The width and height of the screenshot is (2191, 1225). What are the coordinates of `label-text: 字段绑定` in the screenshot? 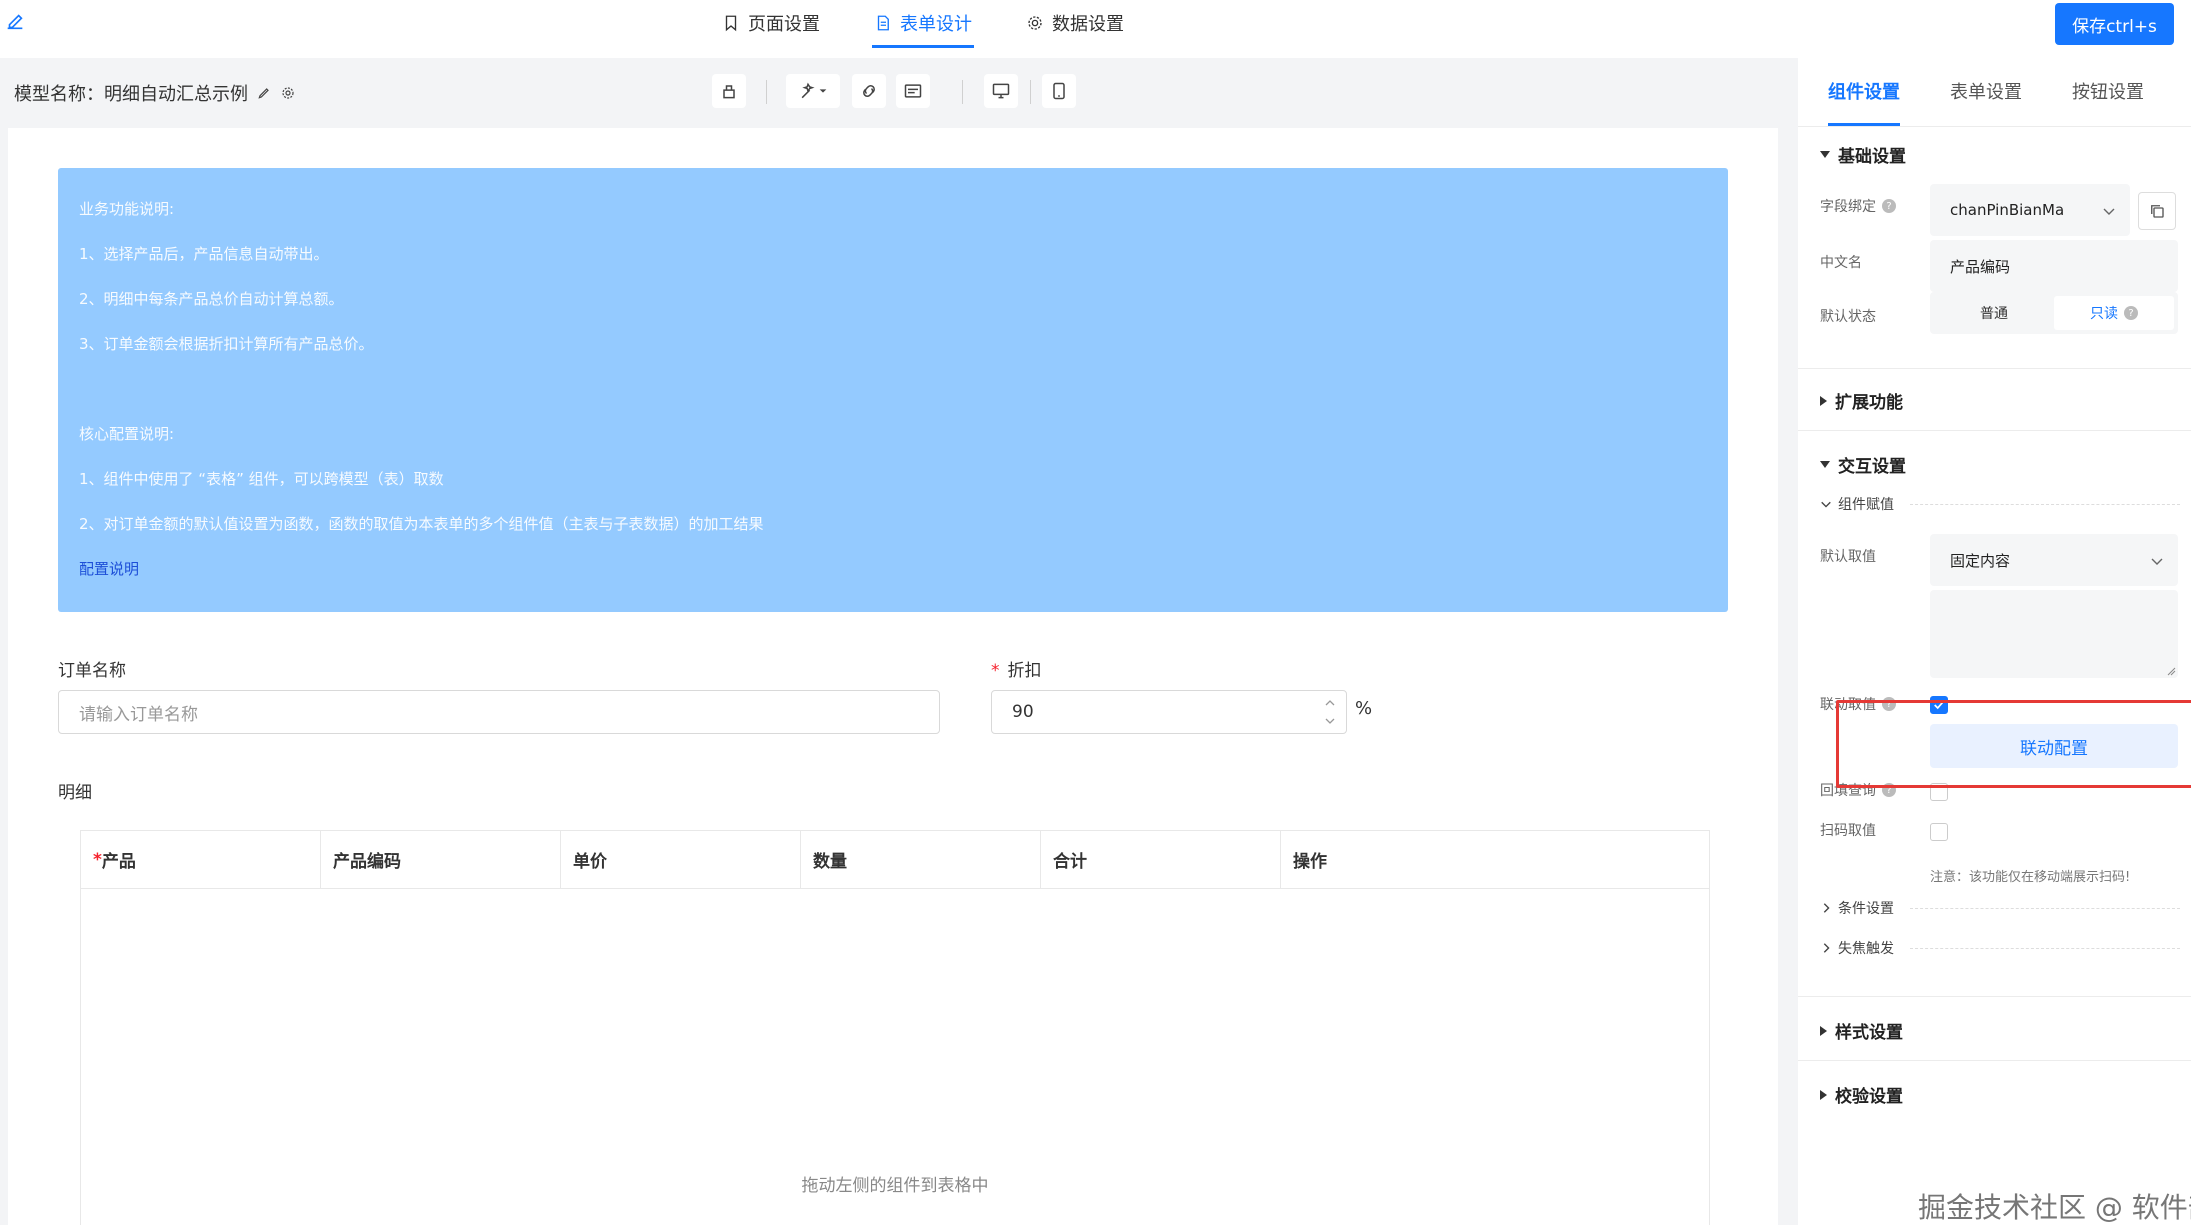 It's located at (1848, 207).